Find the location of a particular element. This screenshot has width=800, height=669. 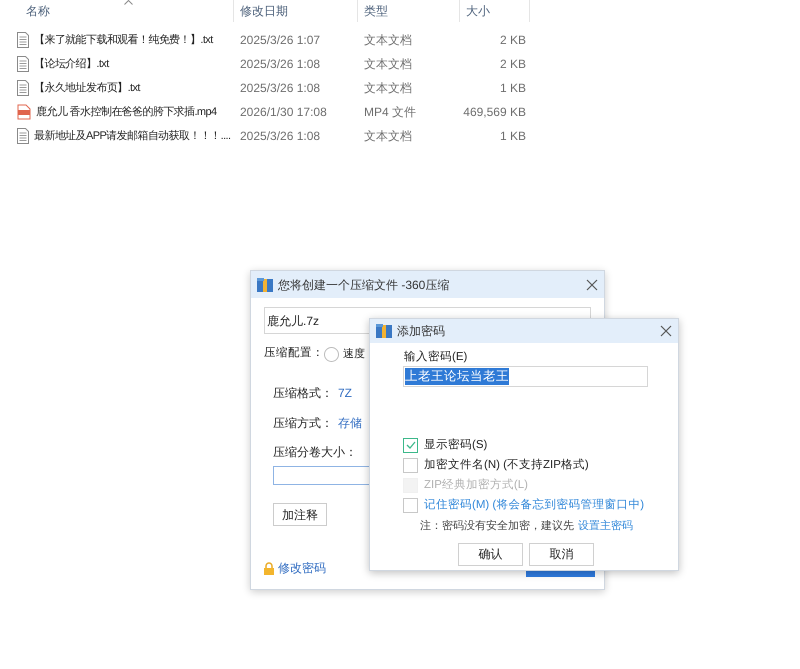

selected-text: 上老王论坛当老王 is located at coordinates (457, 377).